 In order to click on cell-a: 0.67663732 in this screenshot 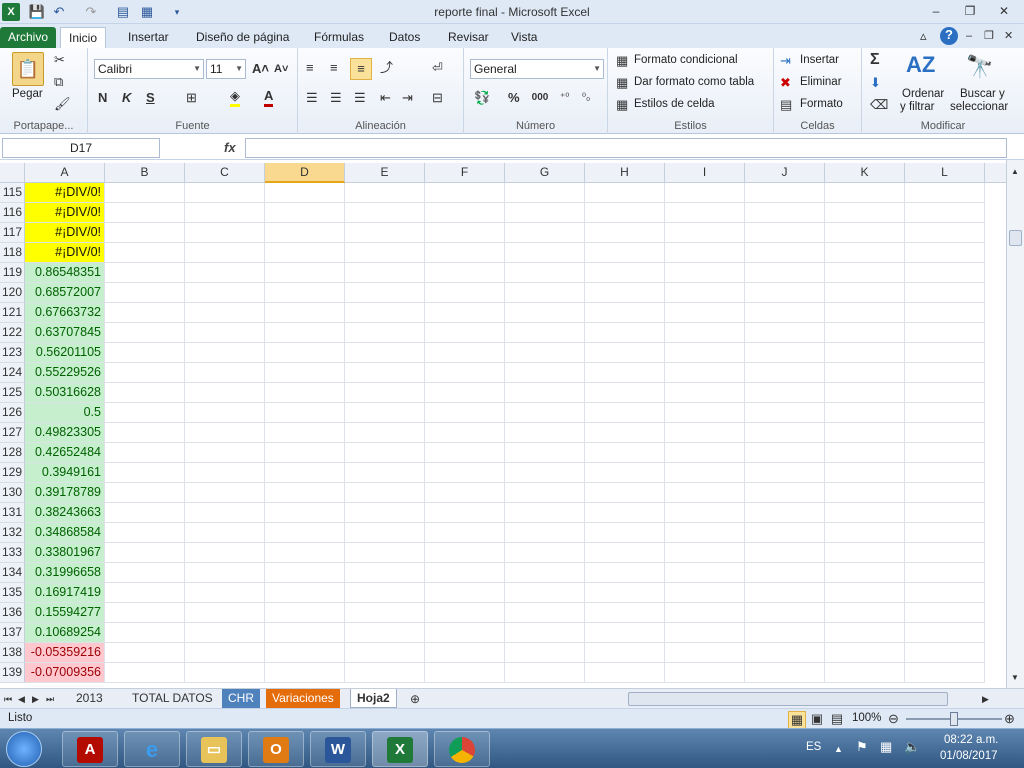, I will do `click(65, 313)`.